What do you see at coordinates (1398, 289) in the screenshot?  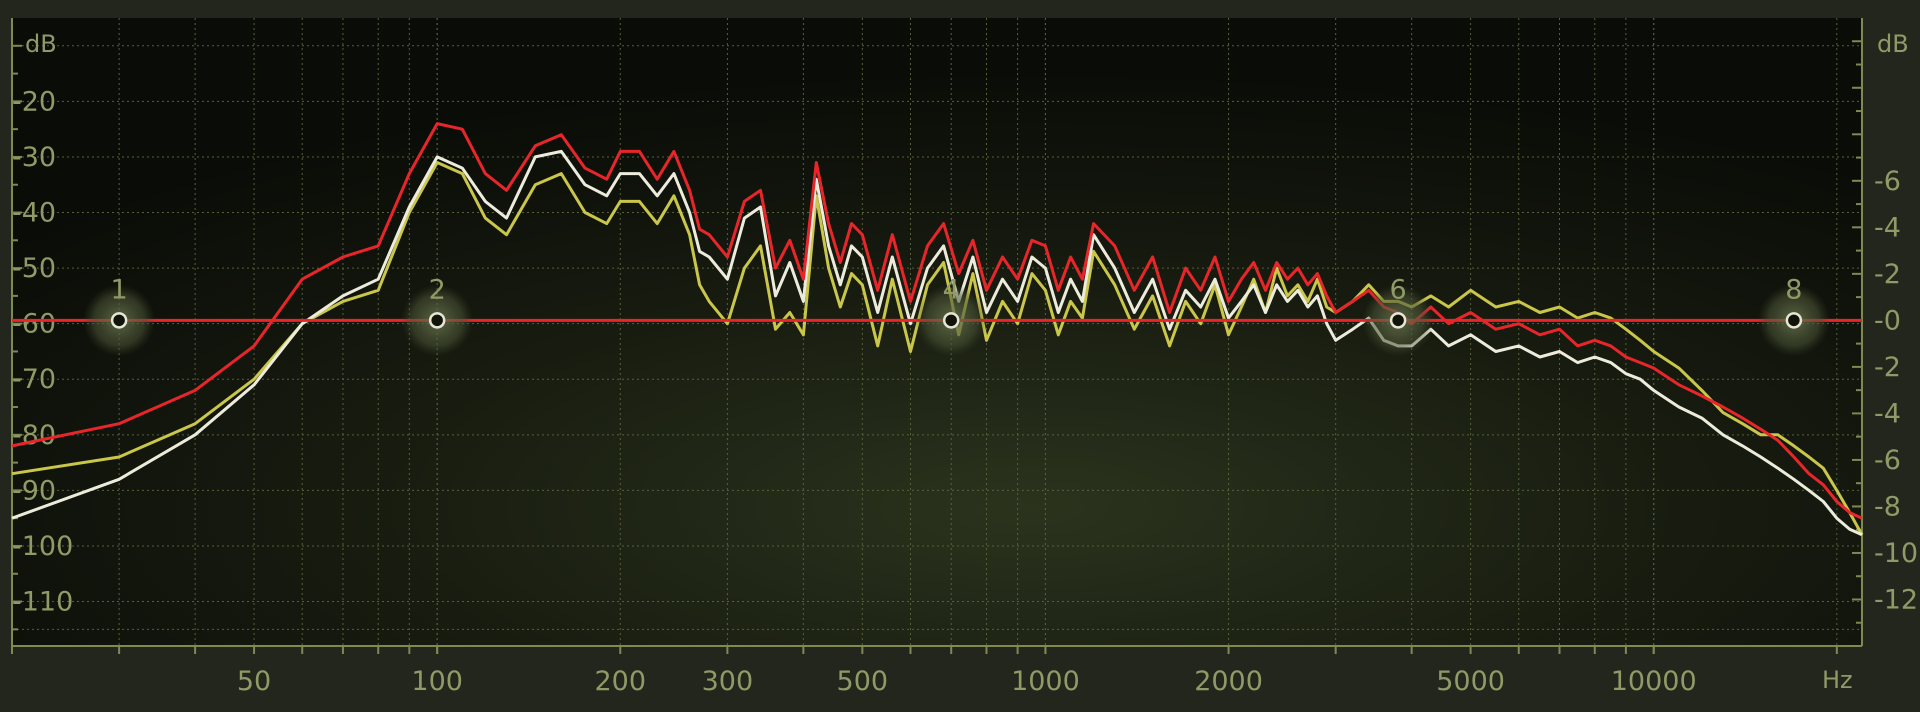 I see `eq-node-label: 6` at bounding box center [1398, 289].